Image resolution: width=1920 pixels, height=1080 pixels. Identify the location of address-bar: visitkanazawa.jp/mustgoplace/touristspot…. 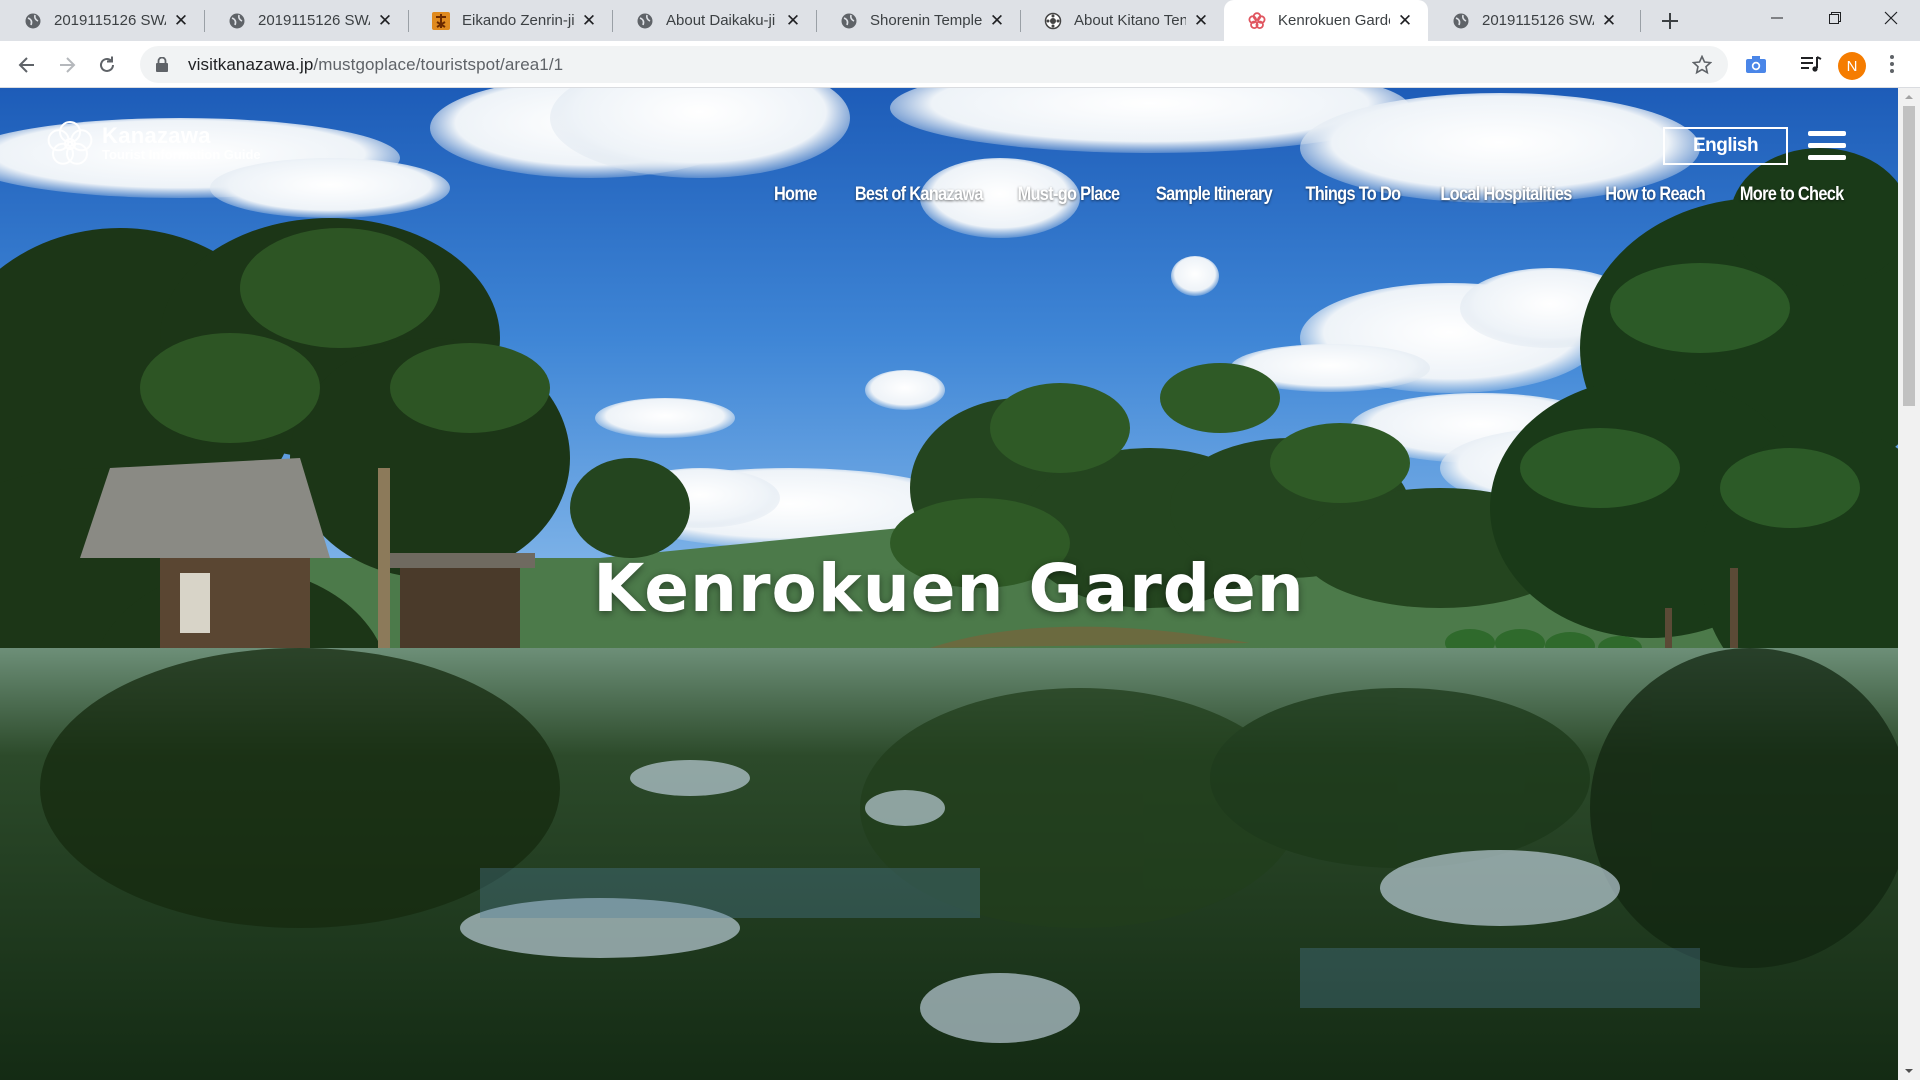
(934, 64).